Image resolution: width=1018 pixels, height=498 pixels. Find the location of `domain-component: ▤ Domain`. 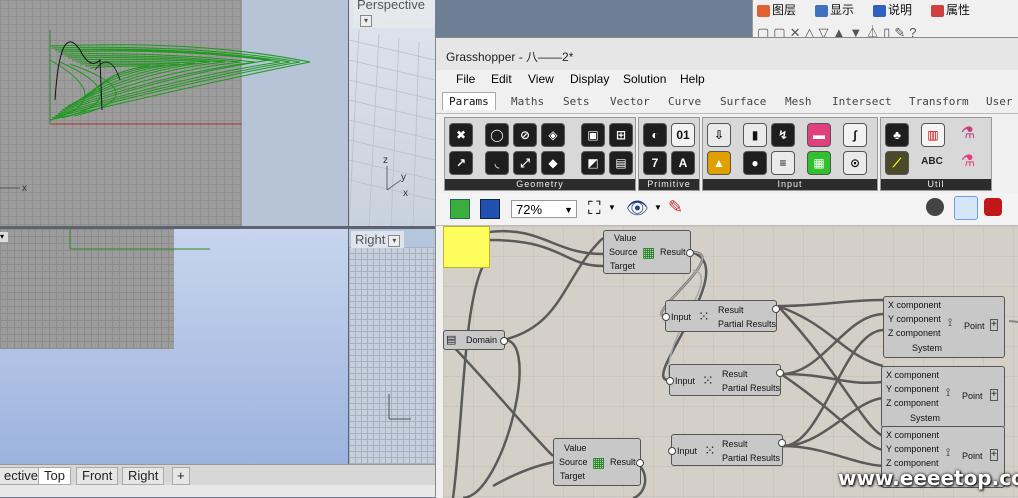

domain-component: ▤ Domain is located at coordinates (475, 340).